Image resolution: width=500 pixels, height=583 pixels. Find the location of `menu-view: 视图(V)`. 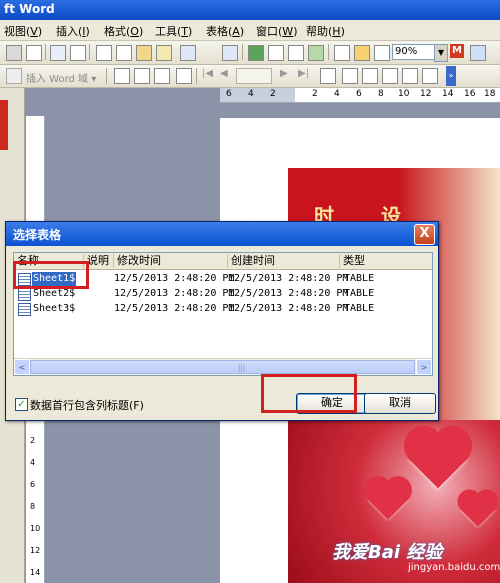

menu-view: 视图(V) is located at coordinates (23, 31).